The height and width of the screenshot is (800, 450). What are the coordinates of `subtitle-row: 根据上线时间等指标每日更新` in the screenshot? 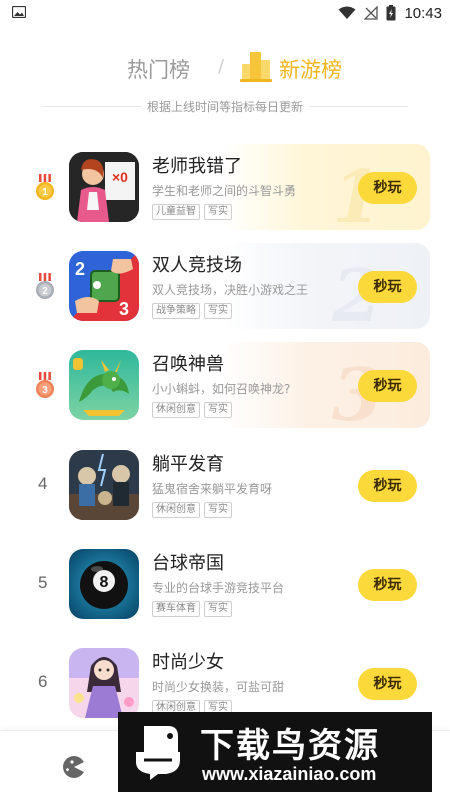 It's located at (225, 106).